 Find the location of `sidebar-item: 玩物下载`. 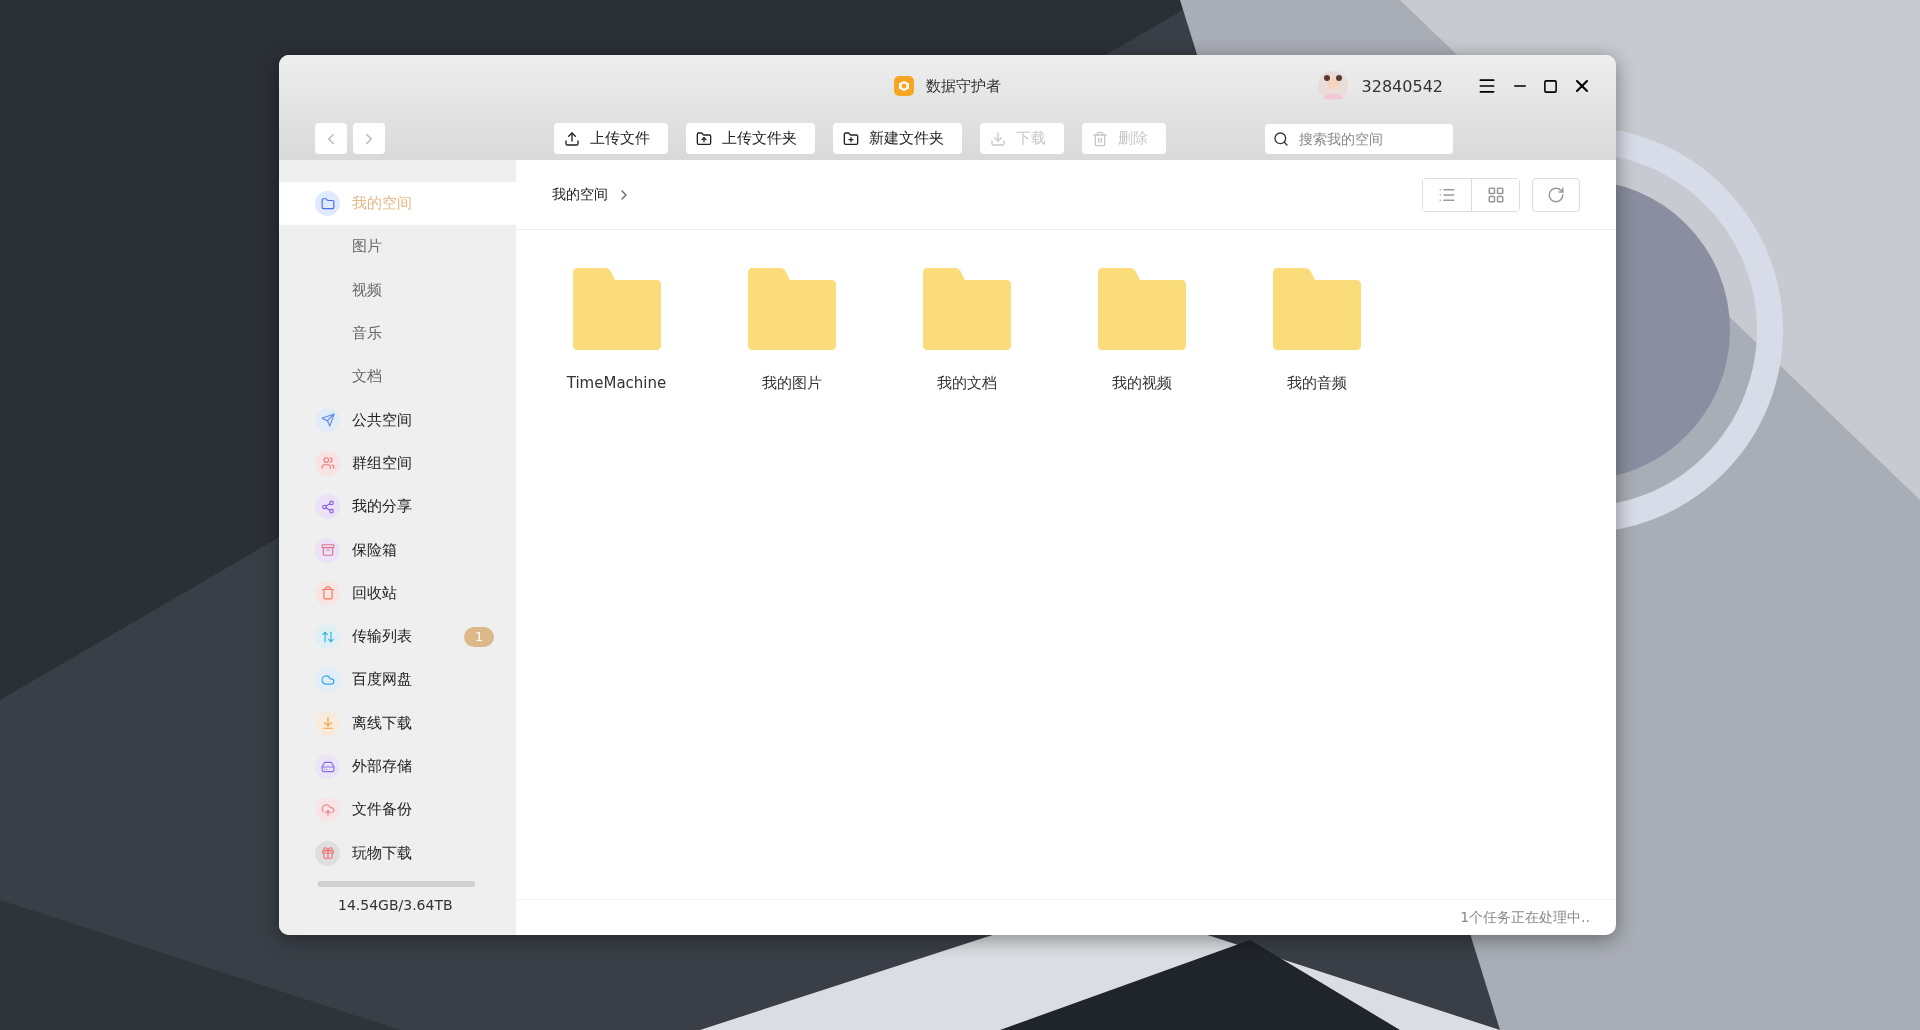

sidebar-item: 玩物下载 is located at coordinates (397, 853).